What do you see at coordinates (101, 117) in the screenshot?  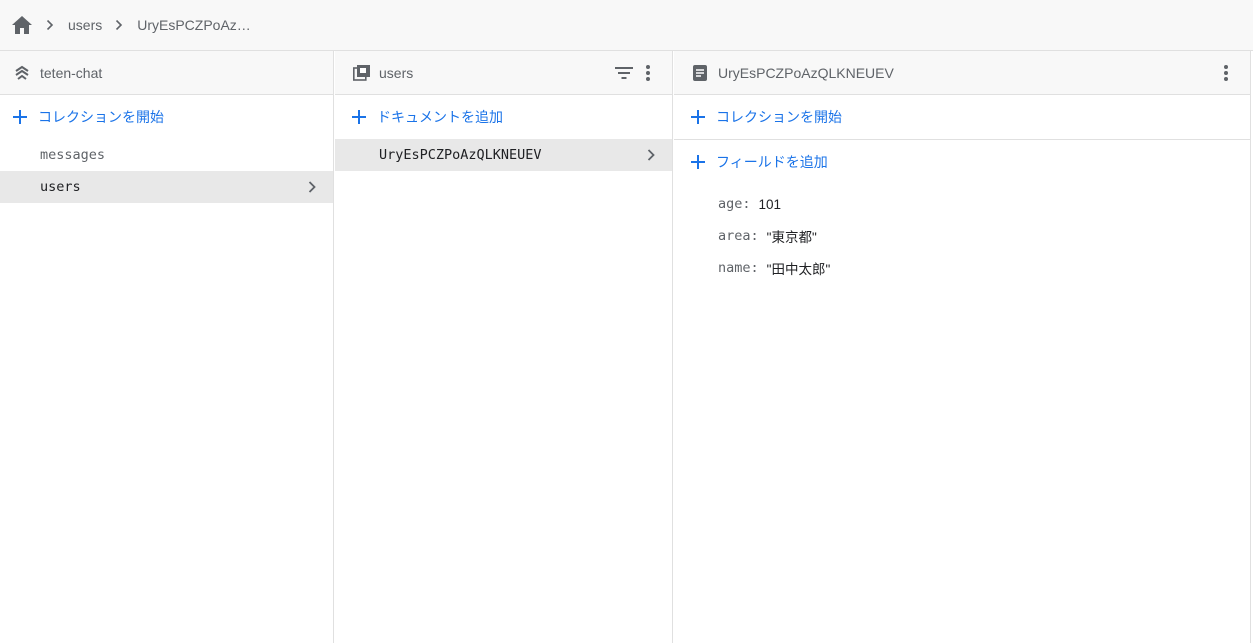 I see `start-collection-label: コレクションを開始` at bounding box center [101, 117].